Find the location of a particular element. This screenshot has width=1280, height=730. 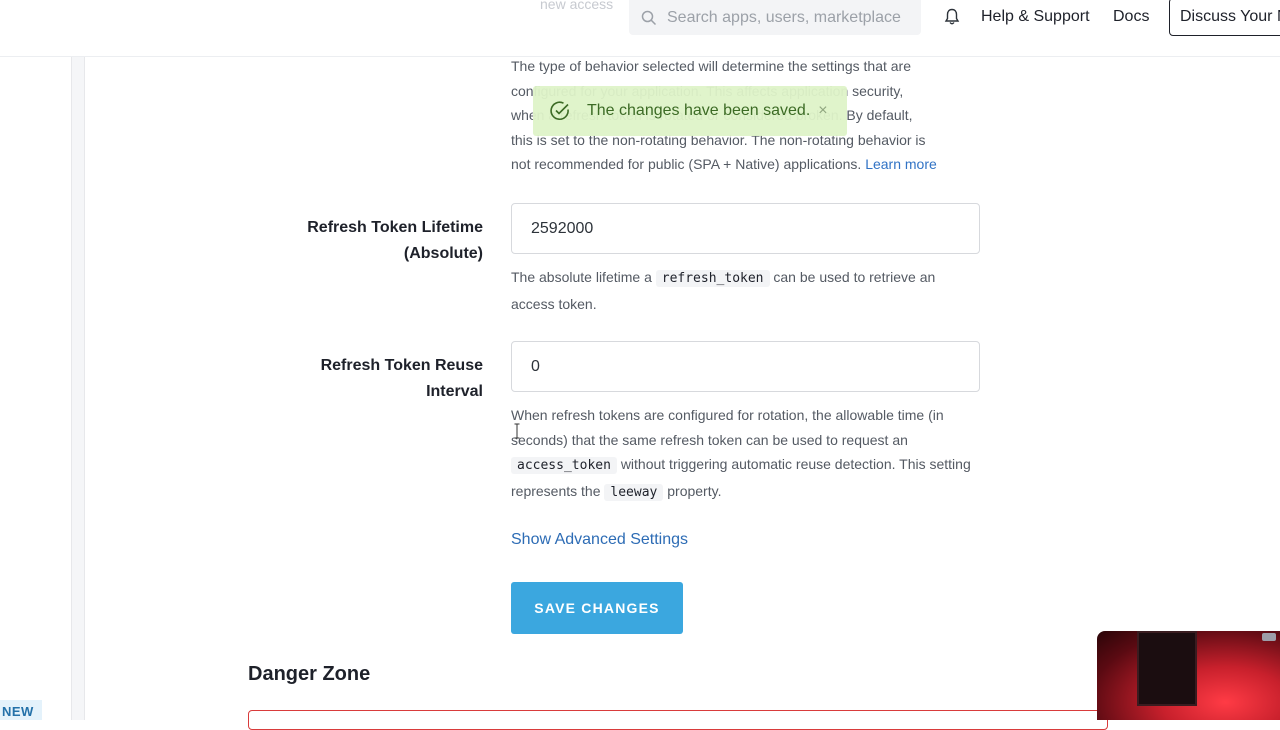

close-icon: × is located at coordinates (822, 111).